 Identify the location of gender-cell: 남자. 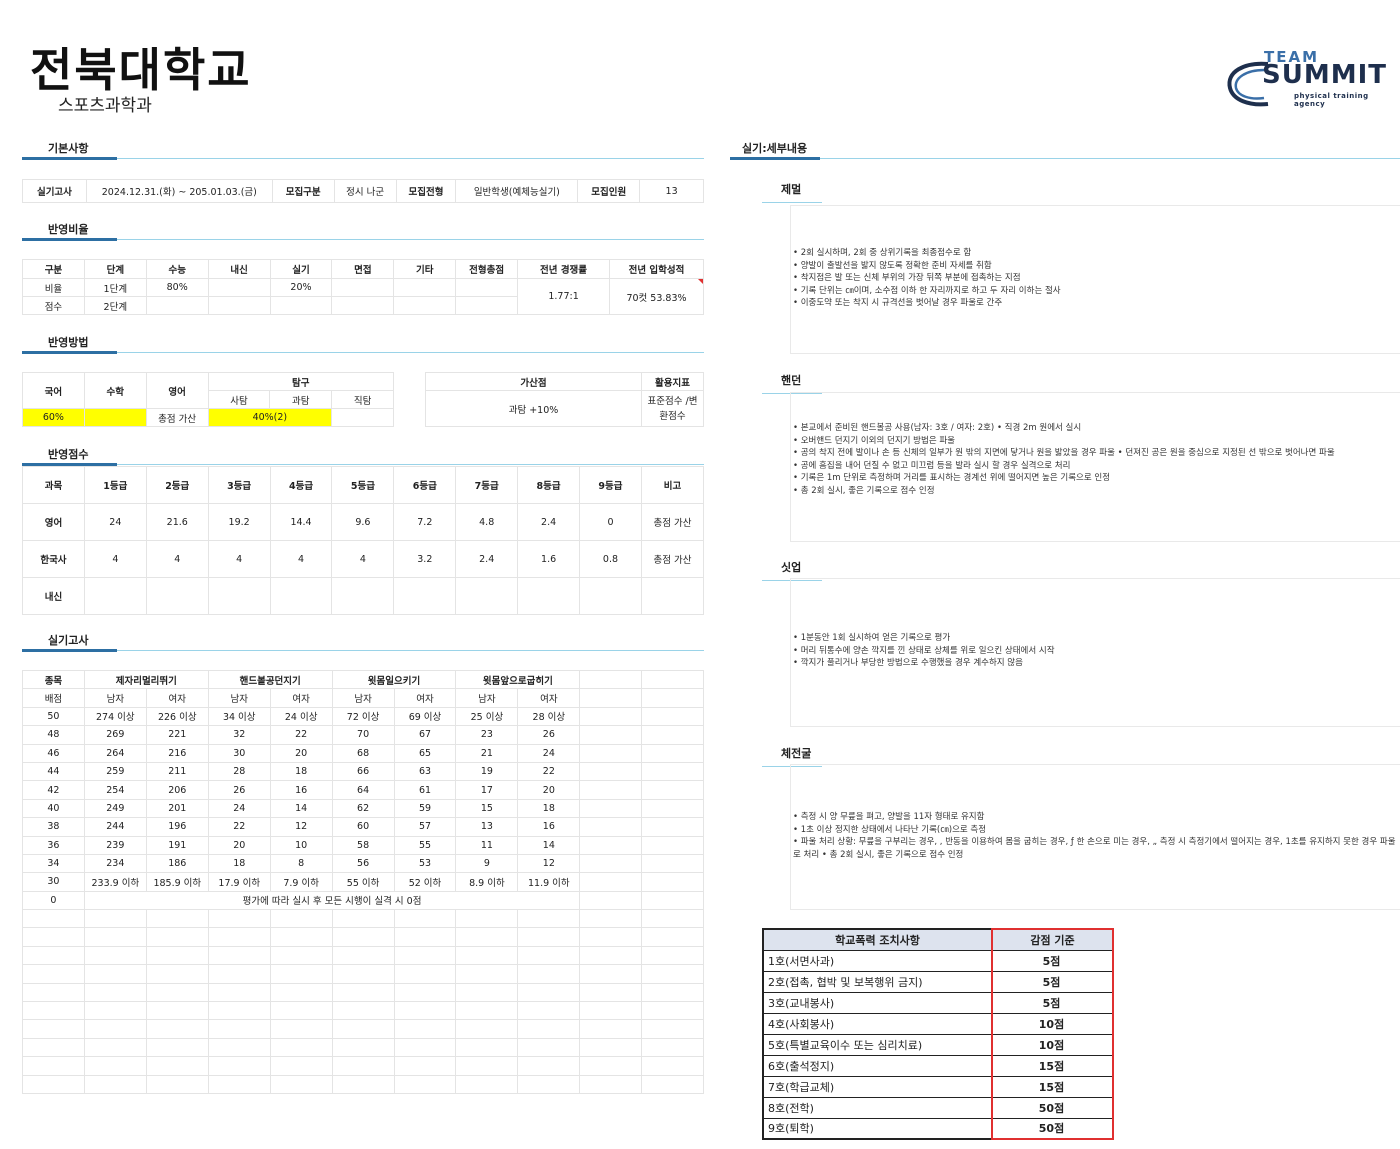
(363, 698).